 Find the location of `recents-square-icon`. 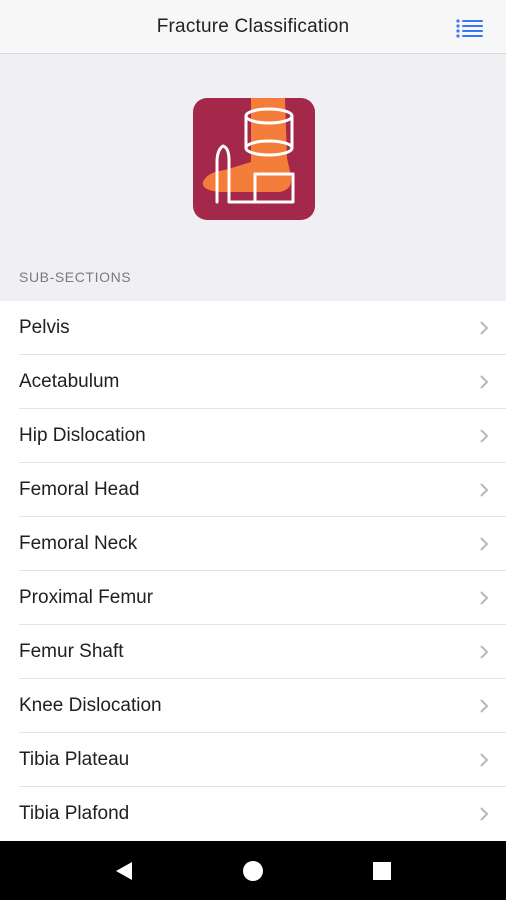

recents-square-icon is located at coordinates (381, 870).